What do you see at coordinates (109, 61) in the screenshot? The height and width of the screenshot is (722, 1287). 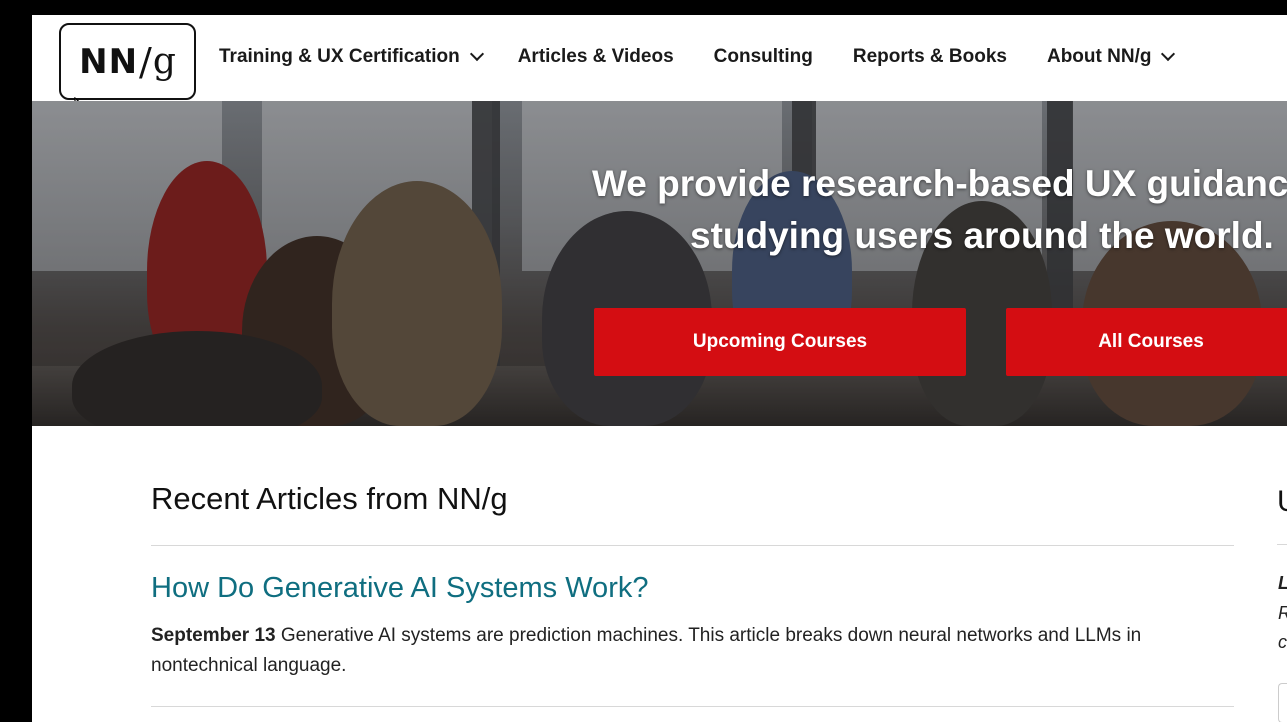 I see `logo-nn: NN` at bounding box center [109, 61].